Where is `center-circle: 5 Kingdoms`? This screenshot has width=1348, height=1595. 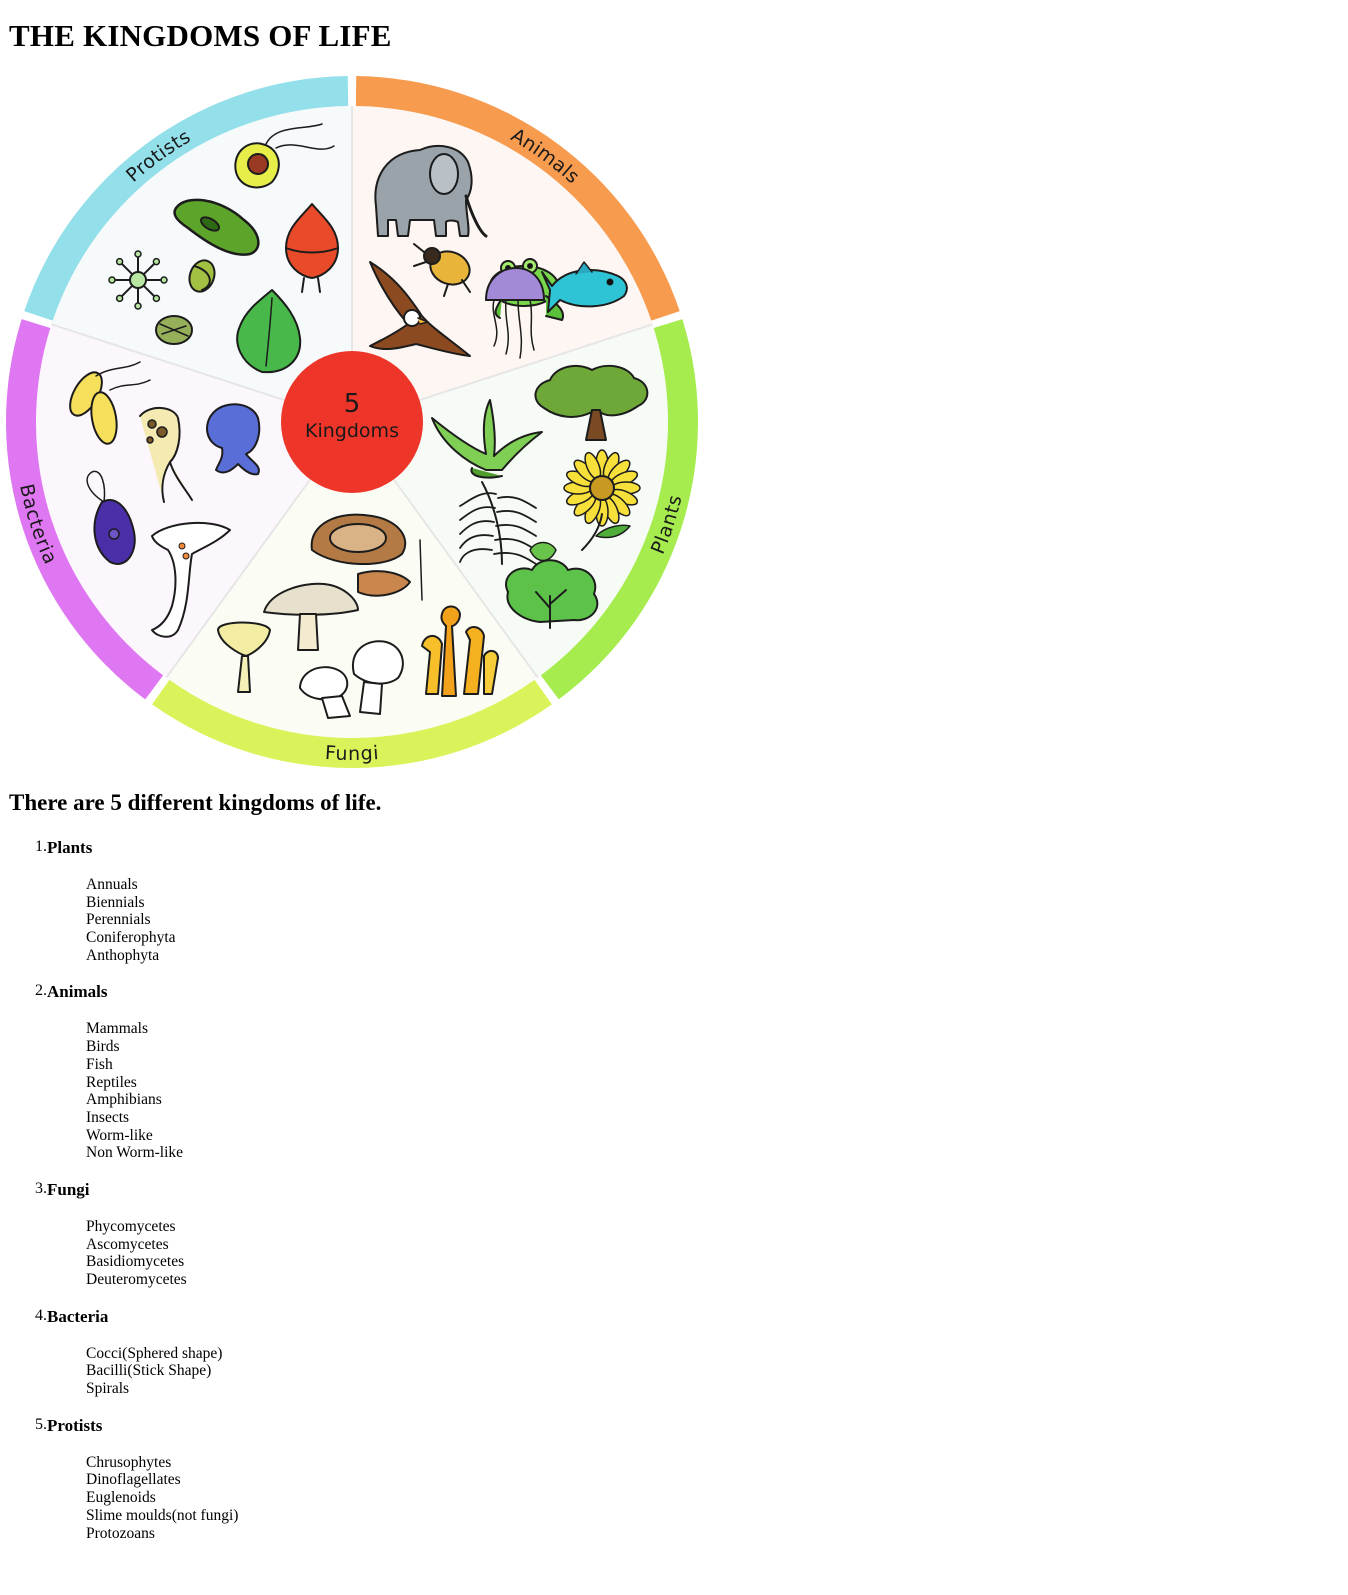
center-circle: 5 Kingdoms is located at coordinates (352, 422).